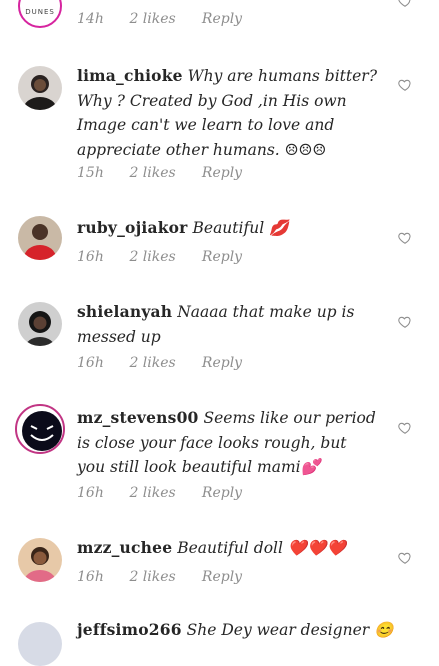  I want to click on comment-meta: 14h 2 likes Reply, so click(159, 19).